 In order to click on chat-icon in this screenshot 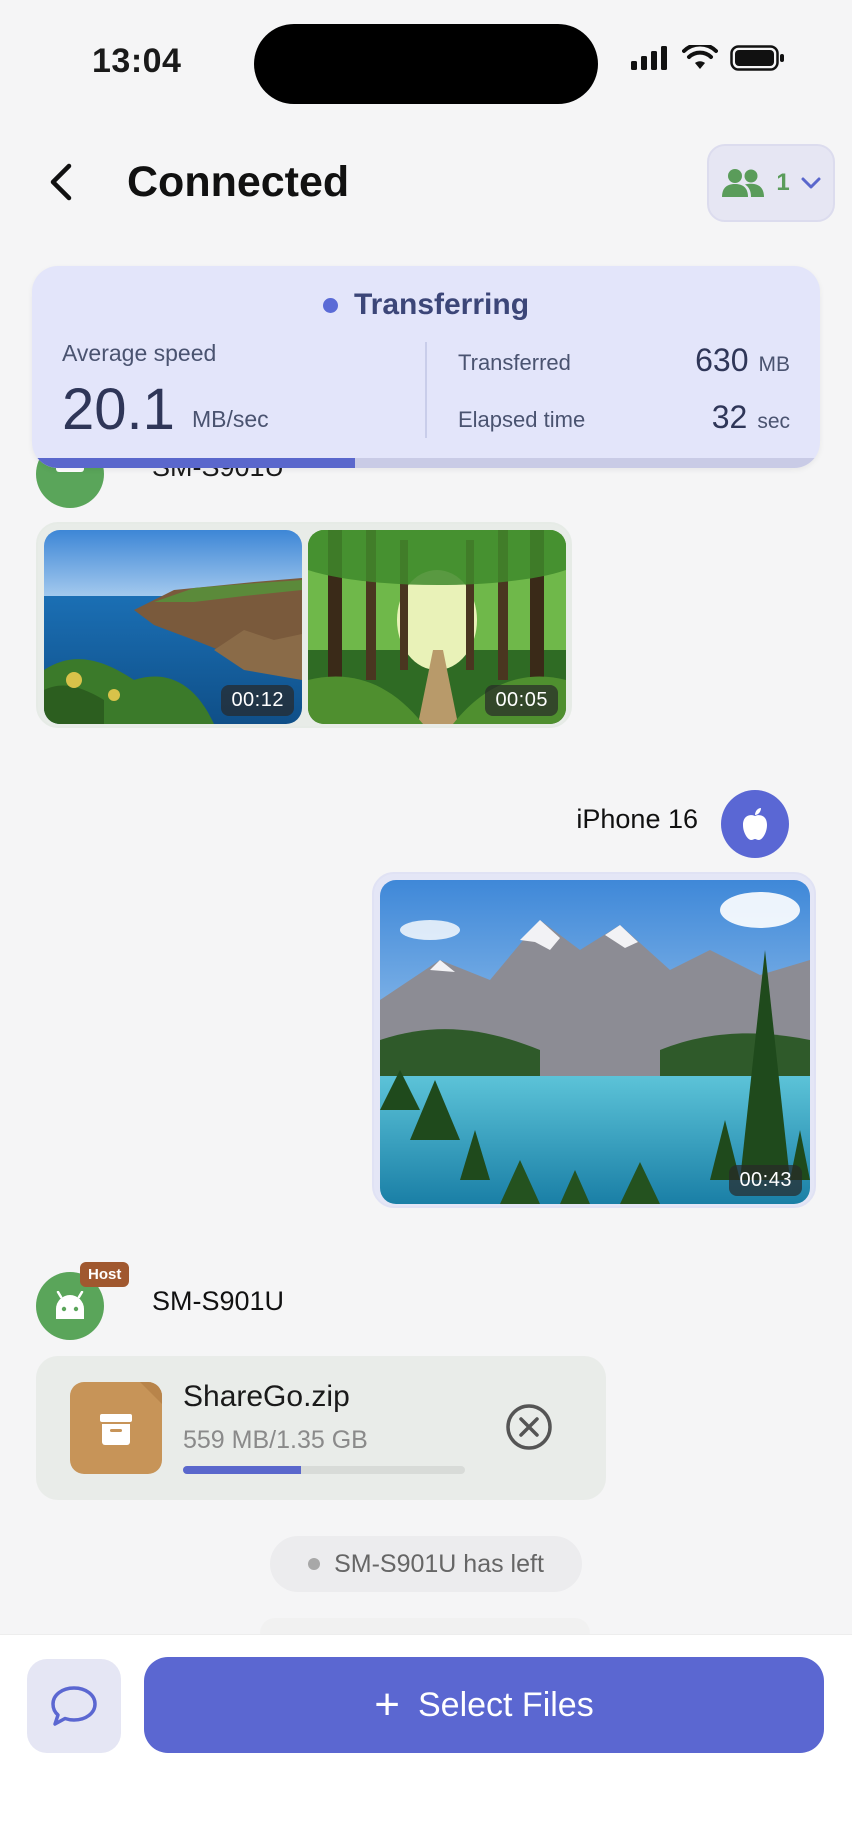, I will do `click(74, 1706)`.